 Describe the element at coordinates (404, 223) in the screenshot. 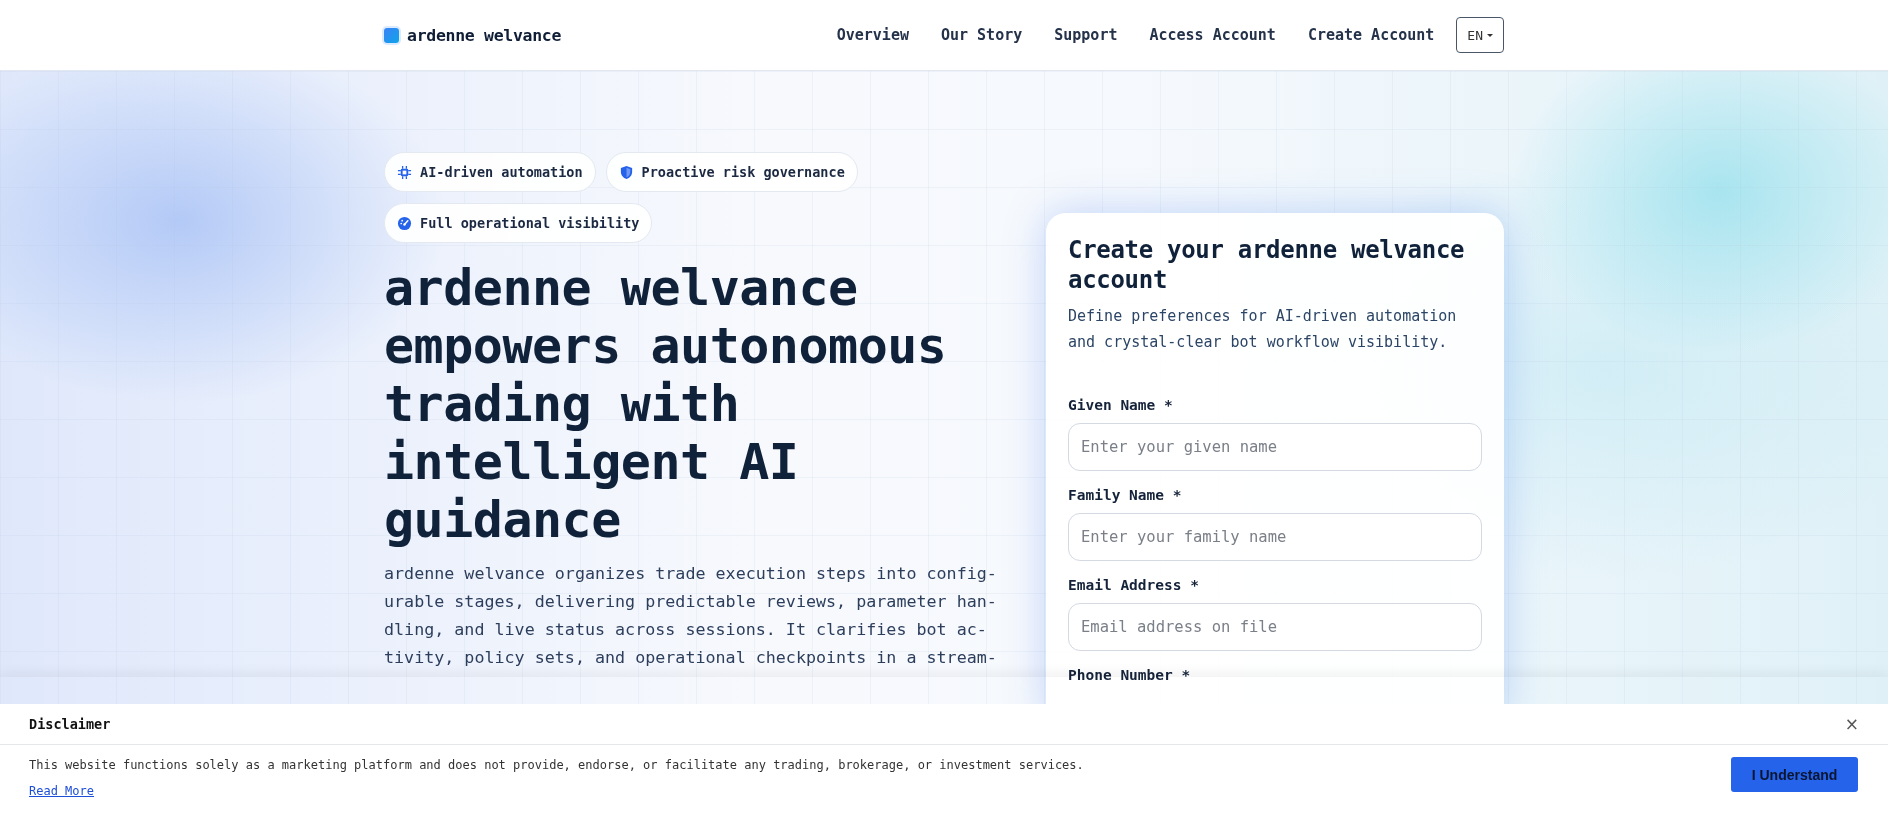

I see `gauge-icon` at that location.